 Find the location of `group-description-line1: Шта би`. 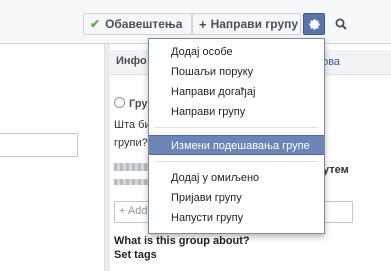

group-description-line1: Шта би is located at coordinates (132, 125).